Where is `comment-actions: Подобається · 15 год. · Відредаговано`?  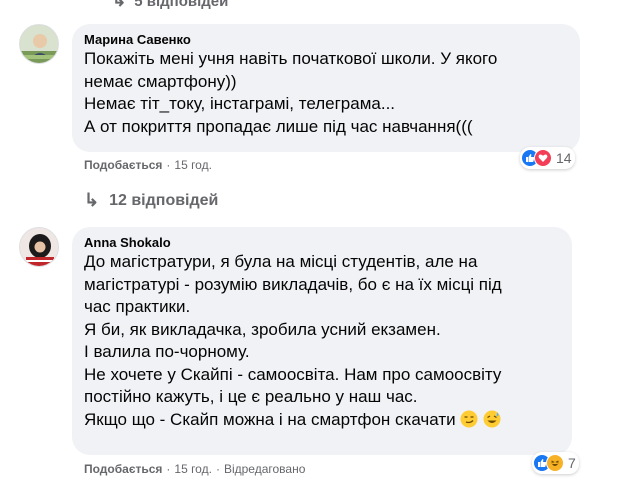 comment-actions: Подобається · 15 год. · Відредаговано is located at coordinates (194, 469).